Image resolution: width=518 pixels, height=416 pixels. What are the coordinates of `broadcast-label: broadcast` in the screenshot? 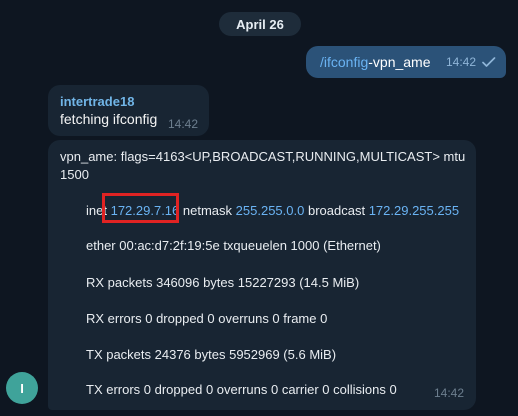 It's located at (336, 210).